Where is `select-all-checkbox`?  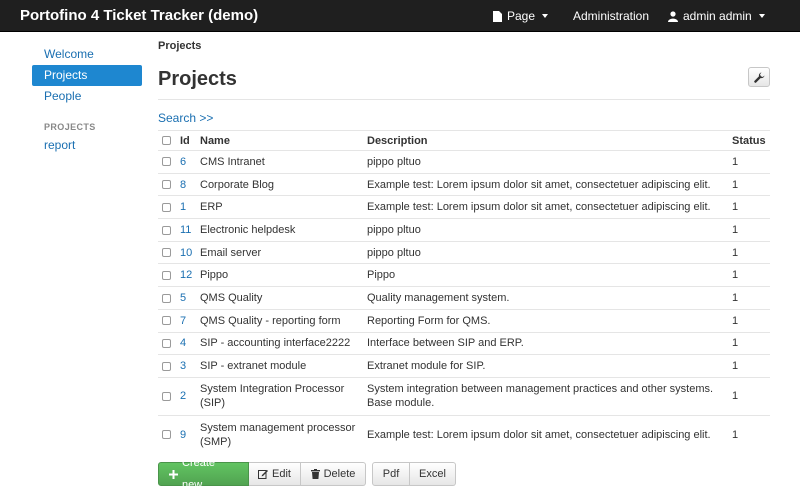 select-all-checkbox is located at coordinates (166, 141).